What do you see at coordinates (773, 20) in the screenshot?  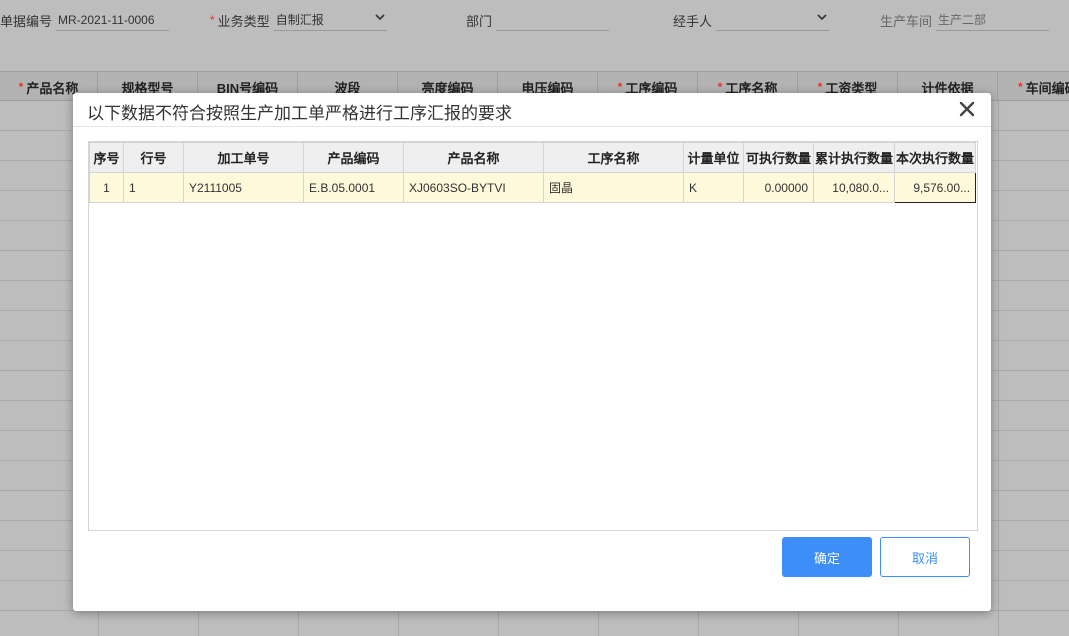 I see `handler-select` at bounding box center [773, 20].